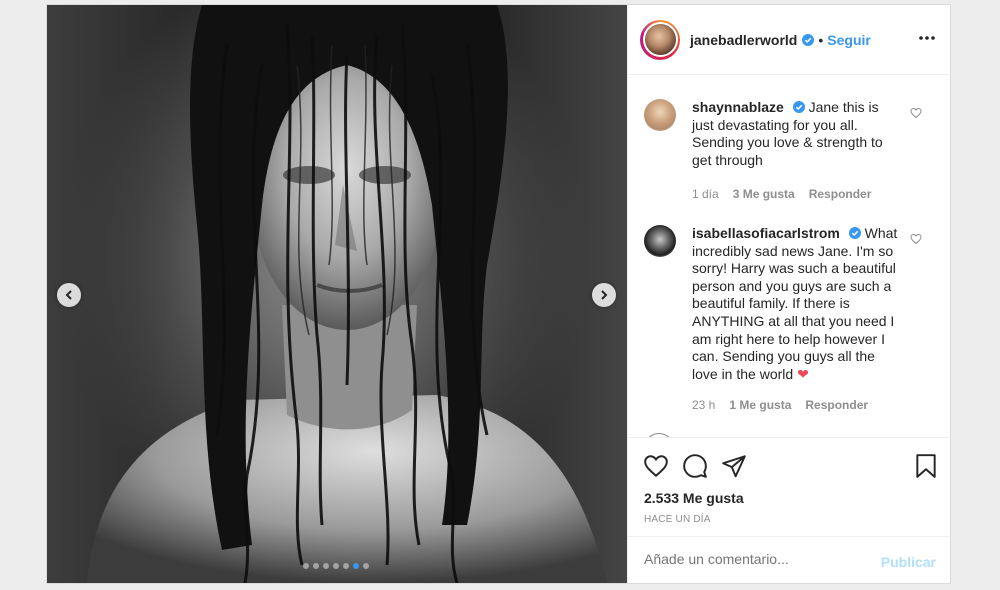 This screenshot has width=1000, height=590. I want to click on comment-input, so click(754, 559).